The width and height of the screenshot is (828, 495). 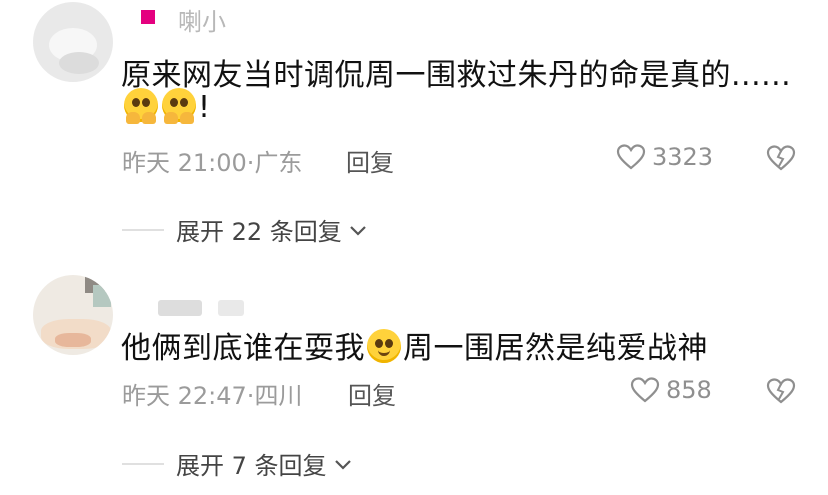 What do you see at coordinates (237, 463) in the screenshot?
I see `expand-replies-button: 展开 7 条回复` at bounding box center [237, 463].